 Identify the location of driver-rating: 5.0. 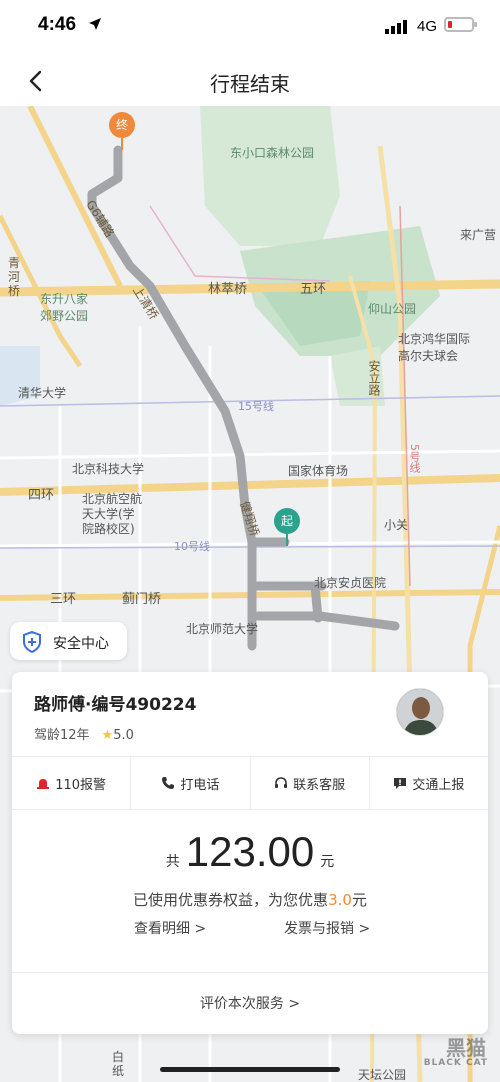
(123, 735).